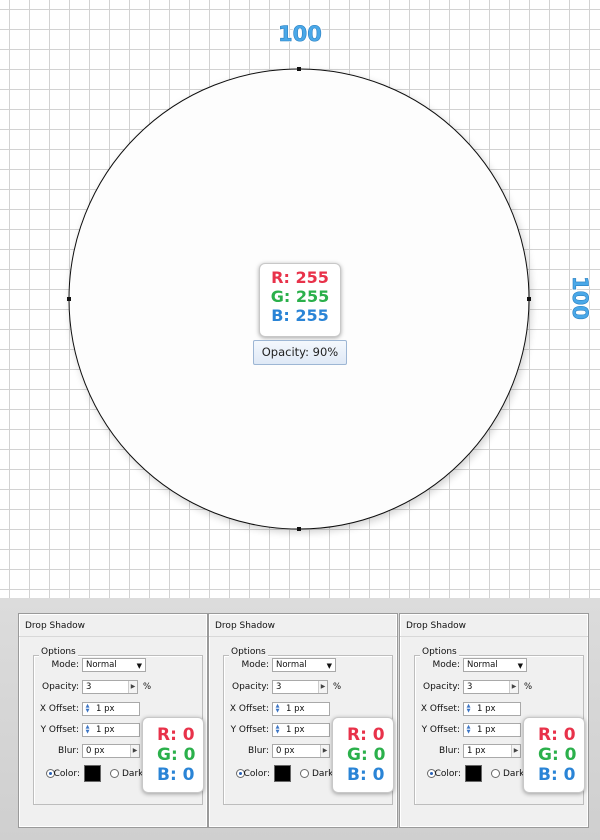 The height and width of the screenshot is (840, 600). I want to click on blur-value: 1 px, so click(476, 751).